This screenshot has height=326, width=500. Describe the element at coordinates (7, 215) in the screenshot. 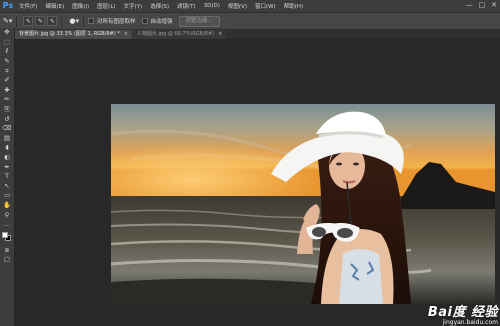

I see `zoom-tool-icon: ⚲` at that location.